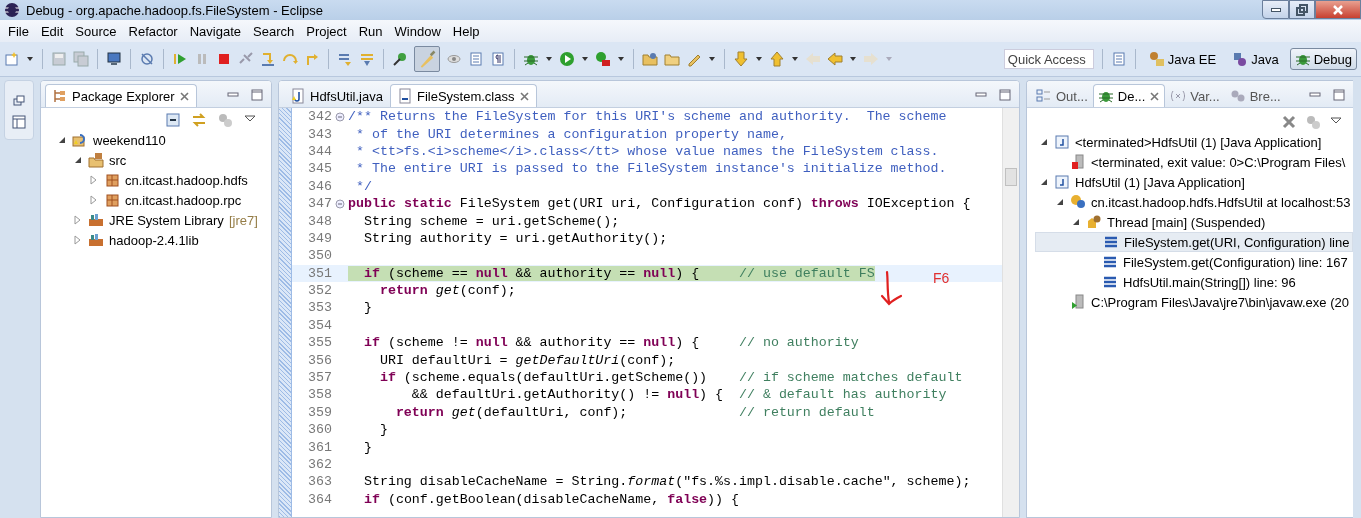 Image resolution: width=1361 pixels, height=518 pixels. Describe the element at coordinates (215, 31) in the screenshot. I see `menu-item: Navigate` at that location.